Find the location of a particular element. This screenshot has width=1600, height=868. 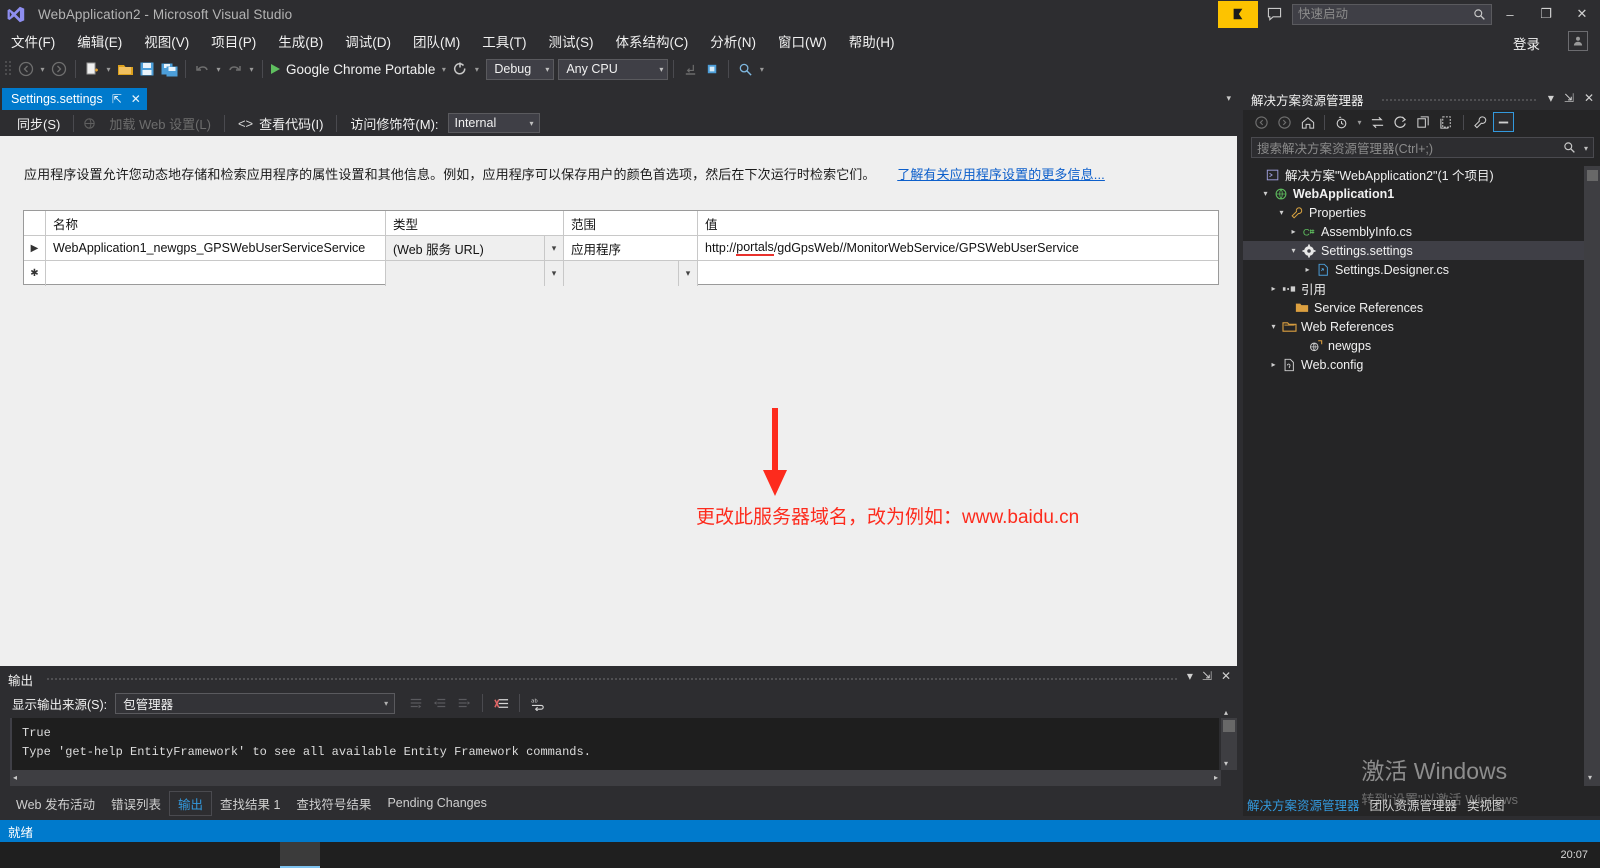

output-source-combo: 包管理器 ▾ is located at coordinates (255, 703).